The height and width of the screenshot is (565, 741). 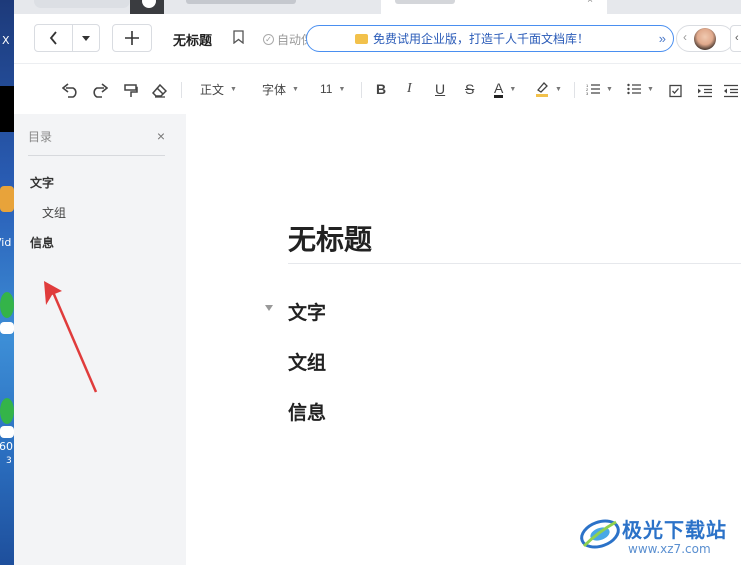 I want to click on undo-icon, so click(x=71, y=91).